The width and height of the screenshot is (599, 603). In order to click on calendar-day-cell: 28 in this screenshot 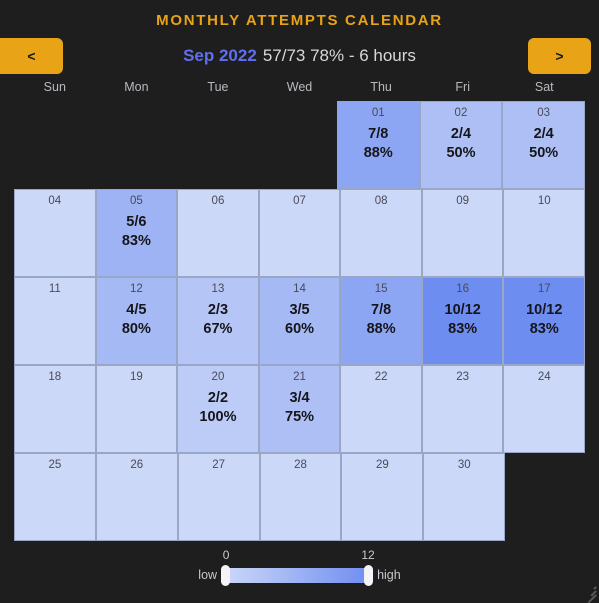, I will do `click(300, 497)`.